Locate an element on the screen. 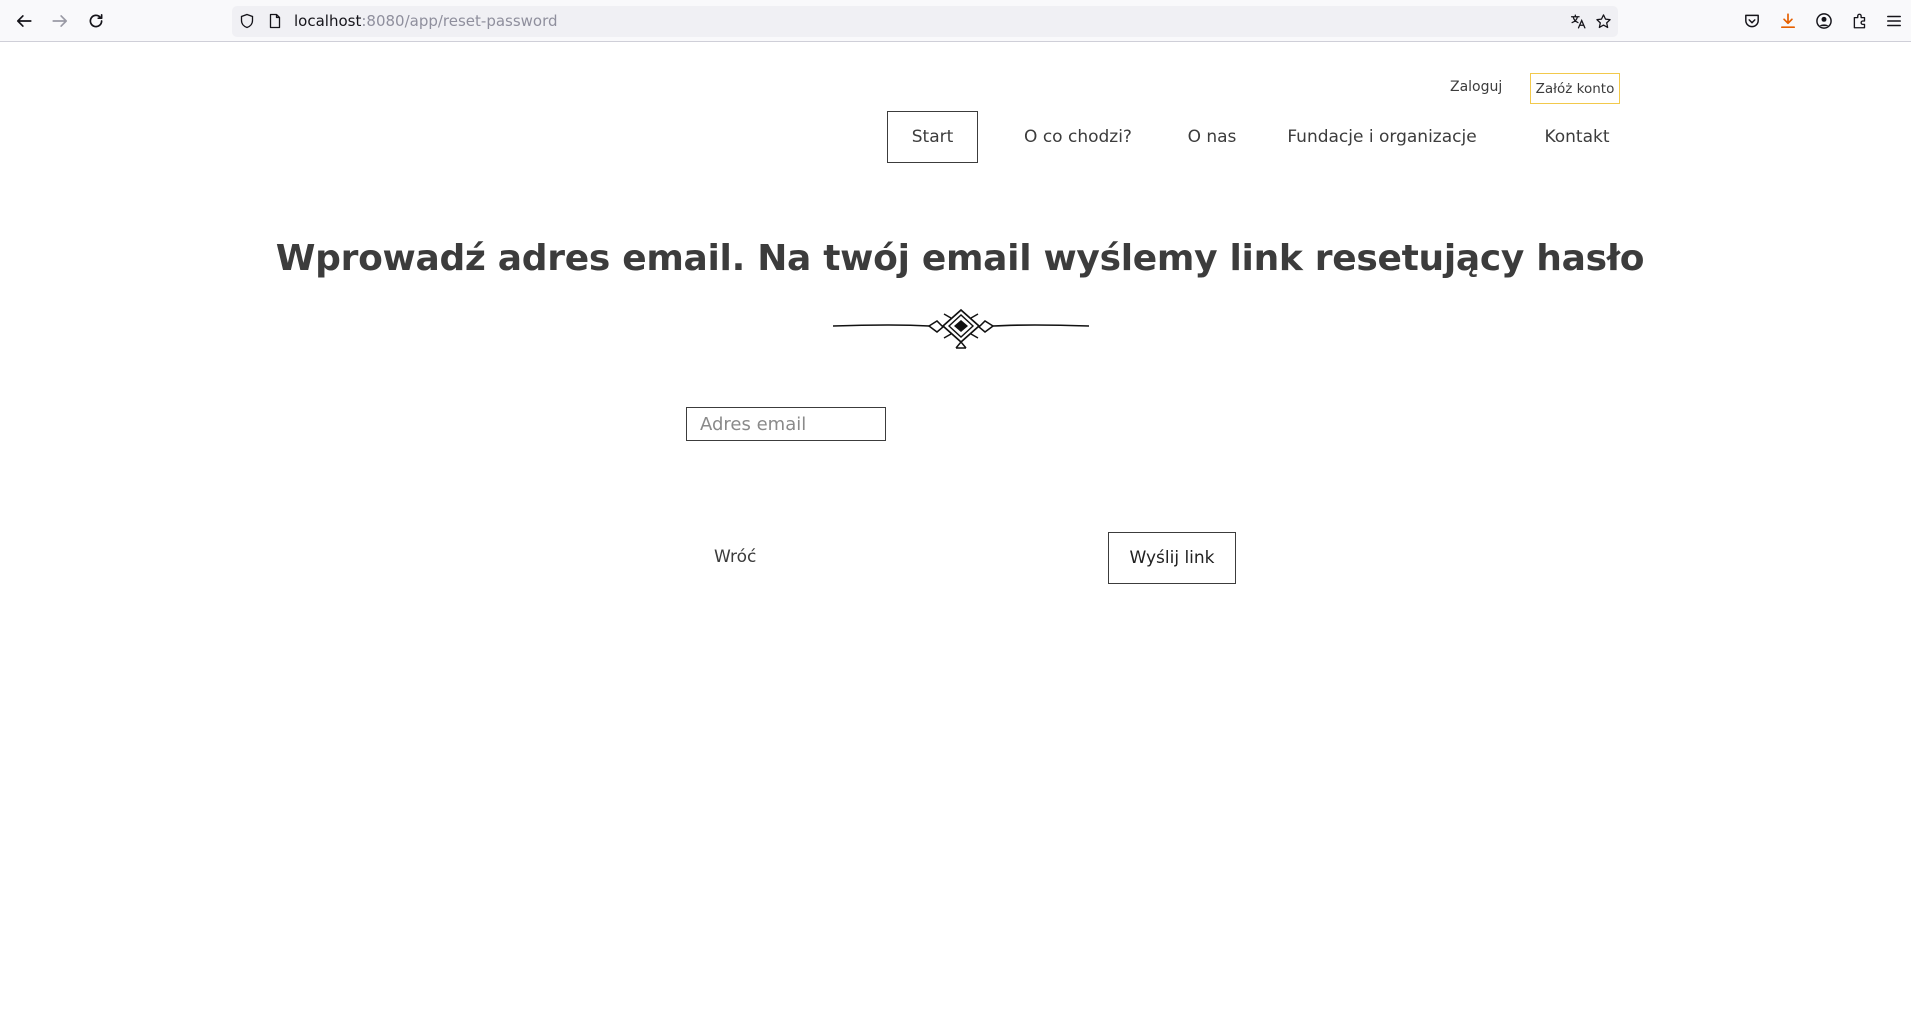  translate-icon is located at coordinates (1578, 21).